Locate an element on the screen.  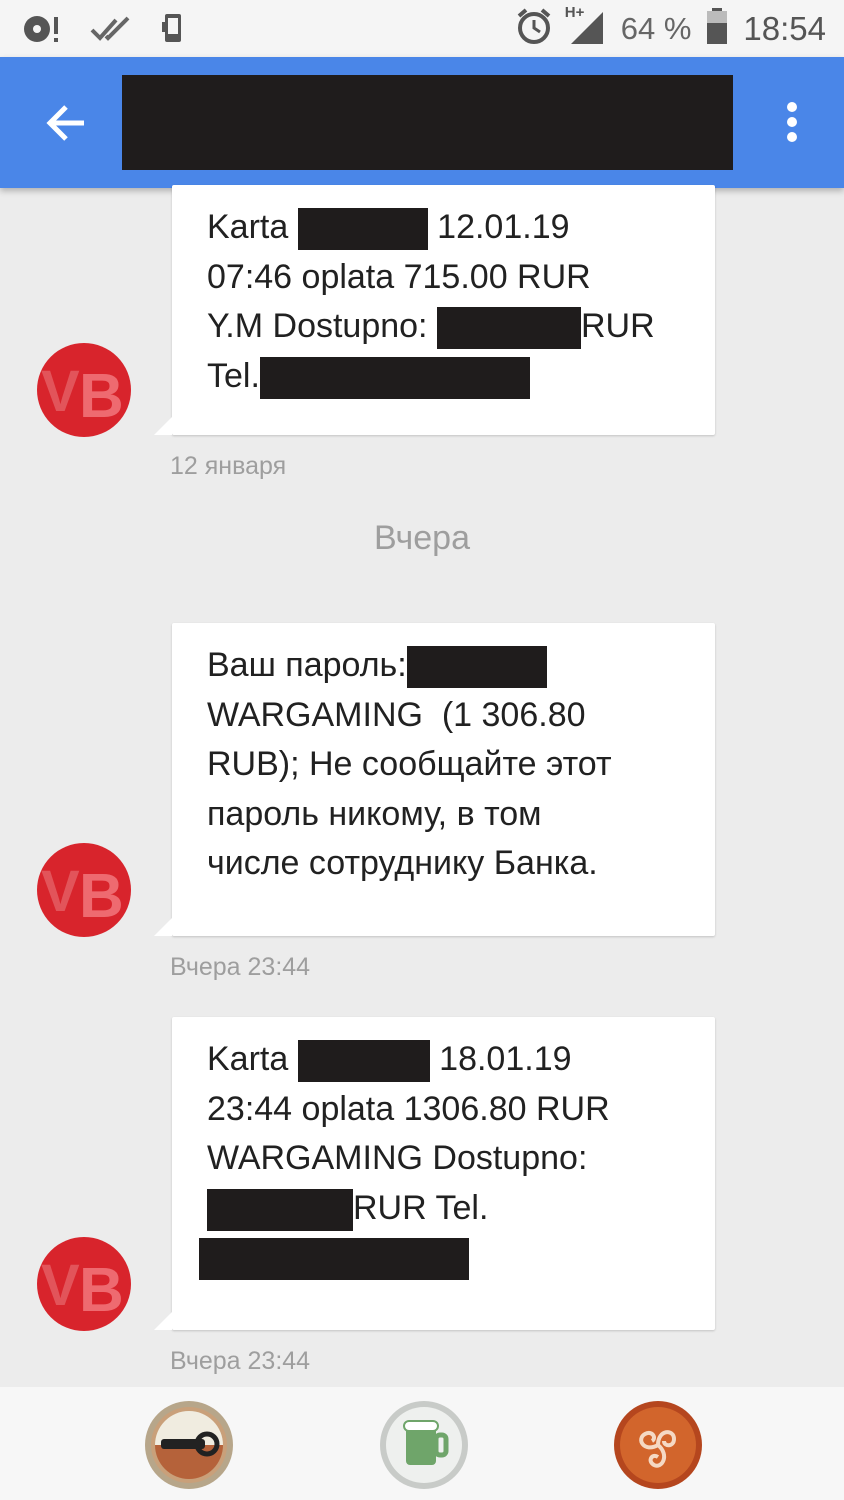
message-line: Tel. is located at coordinates (457, 377).